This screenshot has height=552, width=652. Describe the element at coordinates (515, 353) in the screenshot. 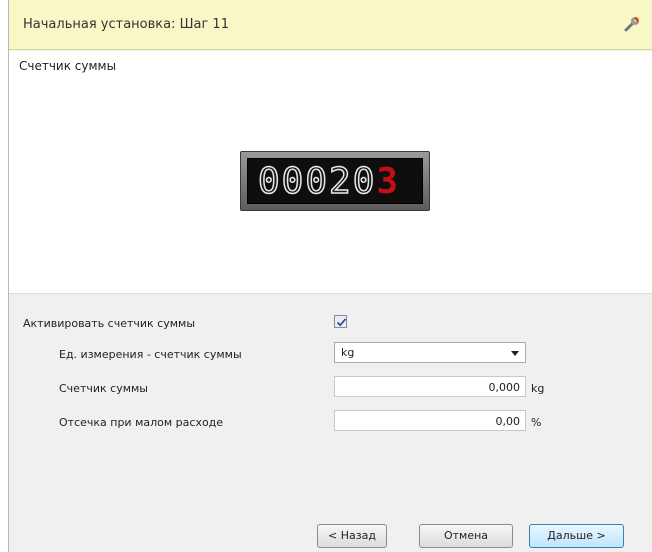

I see `chevron-down-icon` at that location.